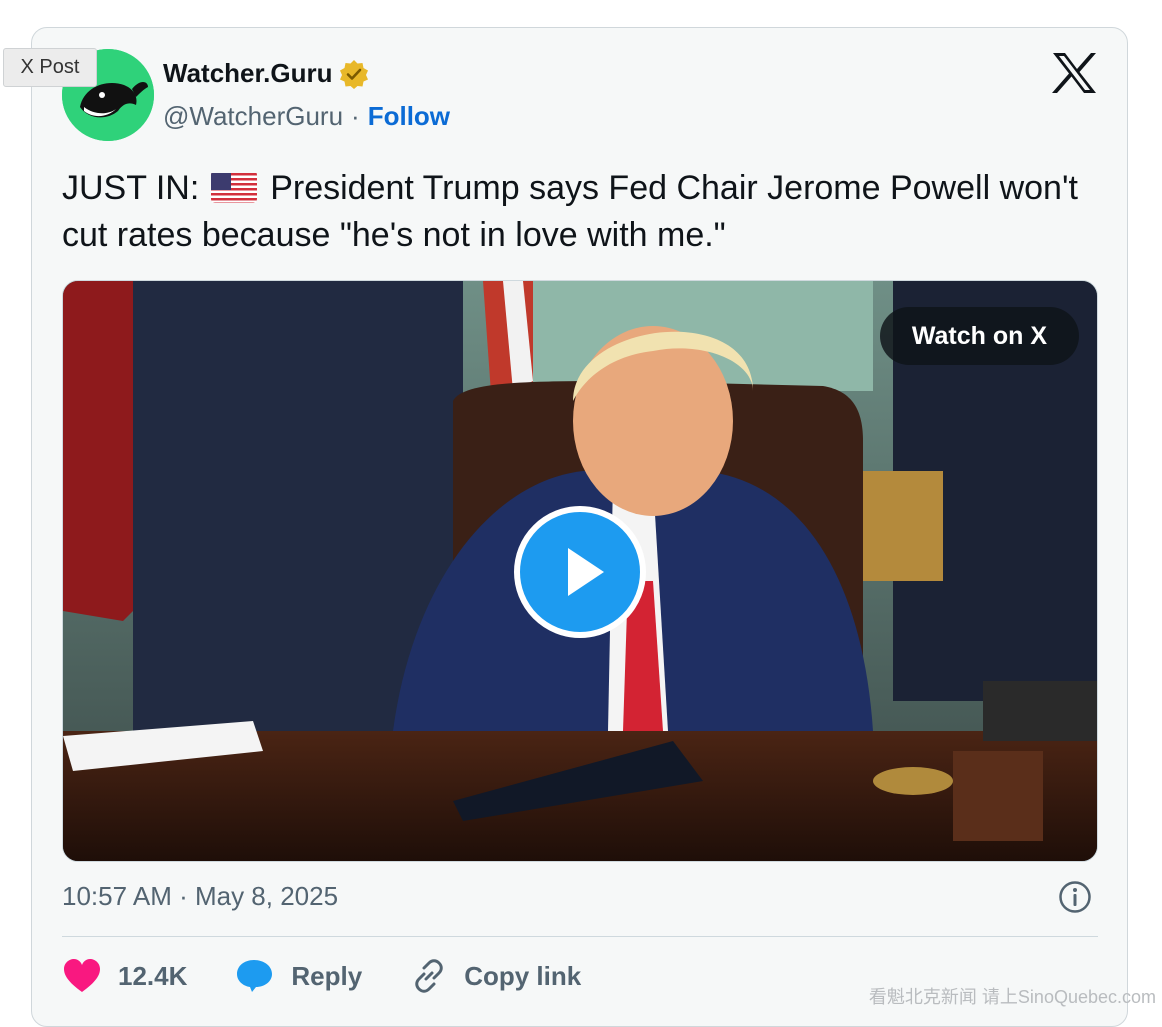  I want to click on x-logo-icon, so click(1074, 73).